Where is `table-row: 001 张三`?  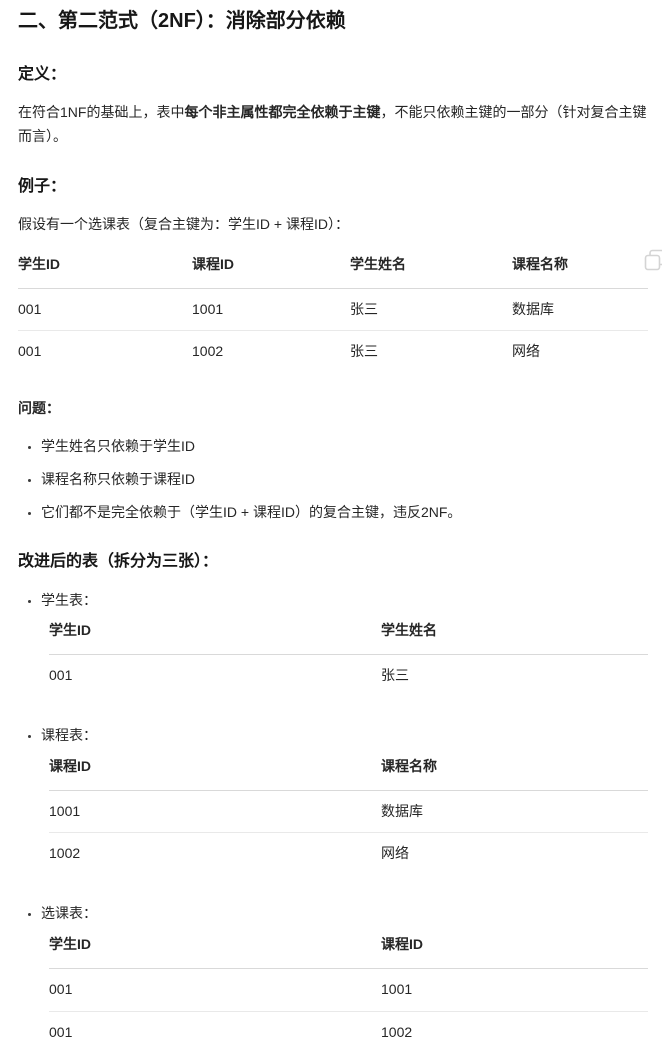
table-row: 001 张三 is located at coordinates (348, 676).